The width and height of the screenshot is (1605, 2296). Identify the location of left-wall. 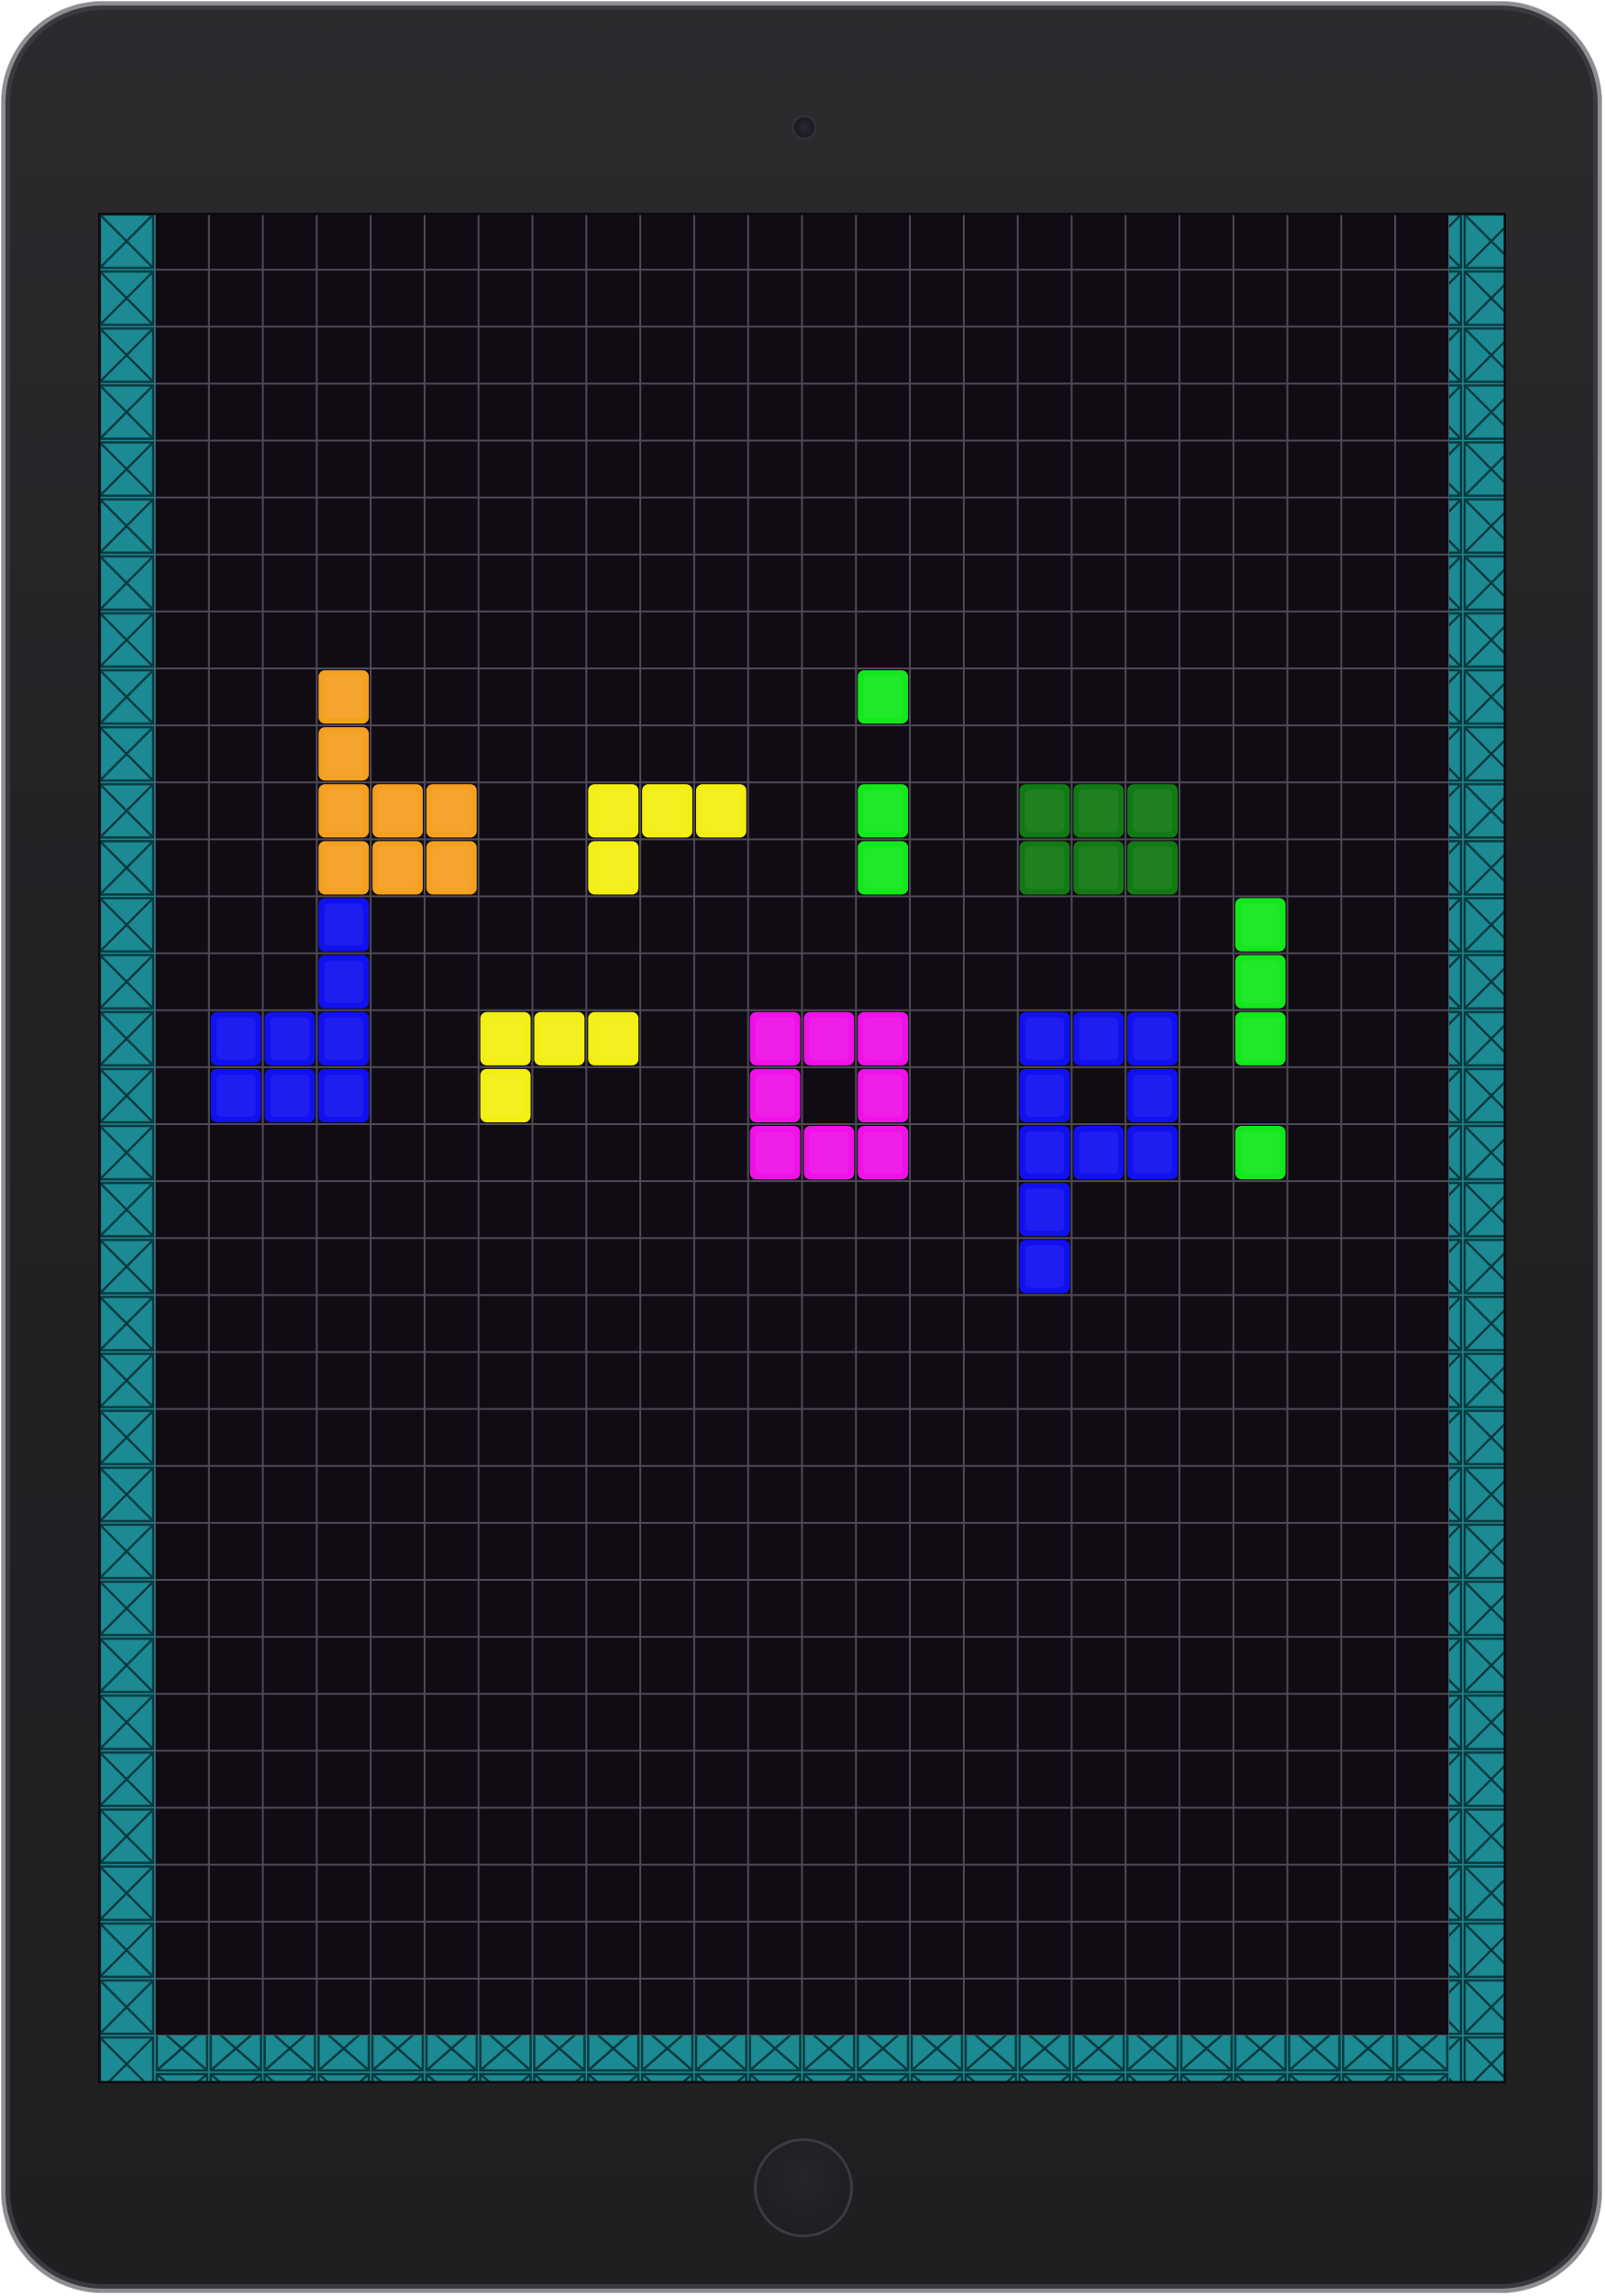
(126, 1148).